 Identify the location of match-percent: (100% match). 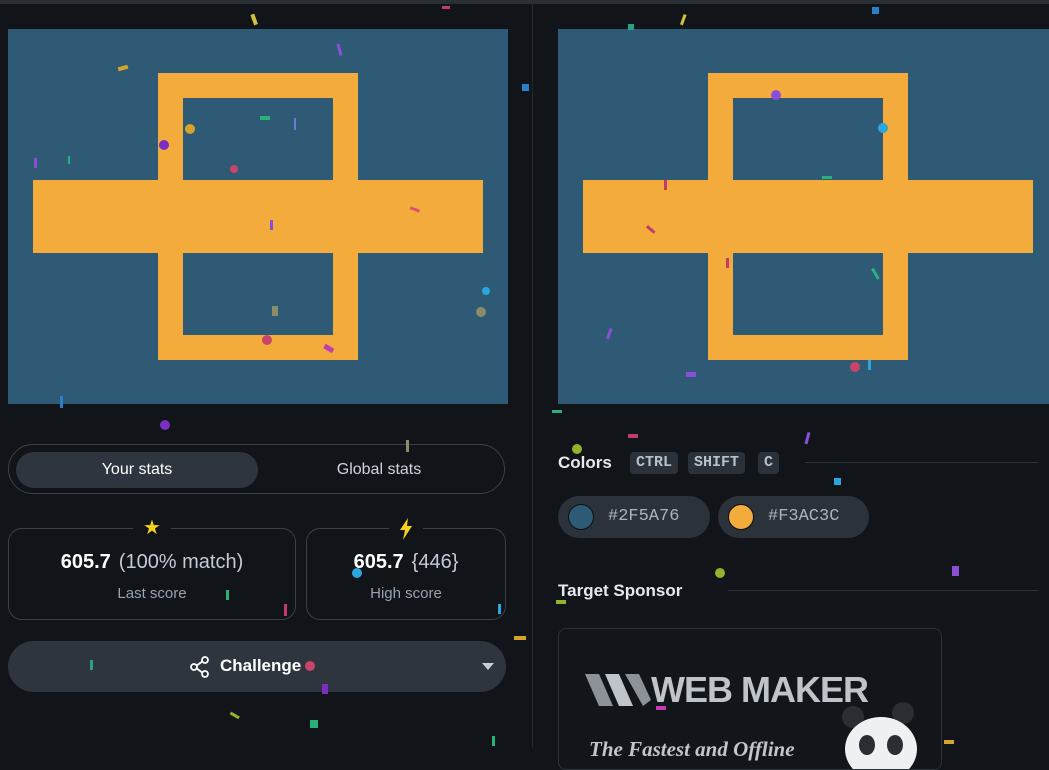
(181, 562).